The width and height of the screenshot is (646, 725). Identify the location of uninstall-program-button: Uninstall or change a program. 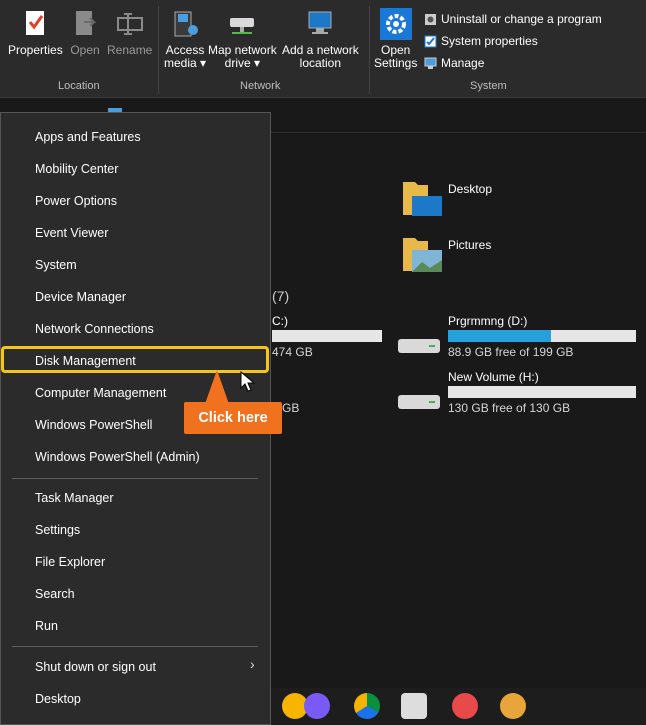
(513, 19).